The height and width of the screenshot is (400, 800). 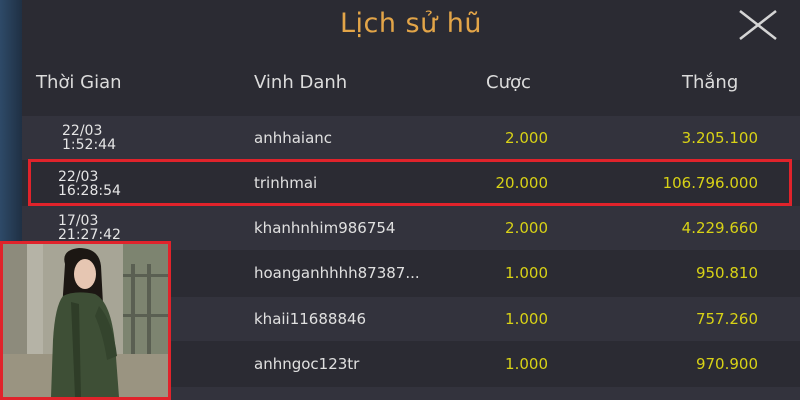 I want to click on row-win: 757.260, so click(x=726, y=319).